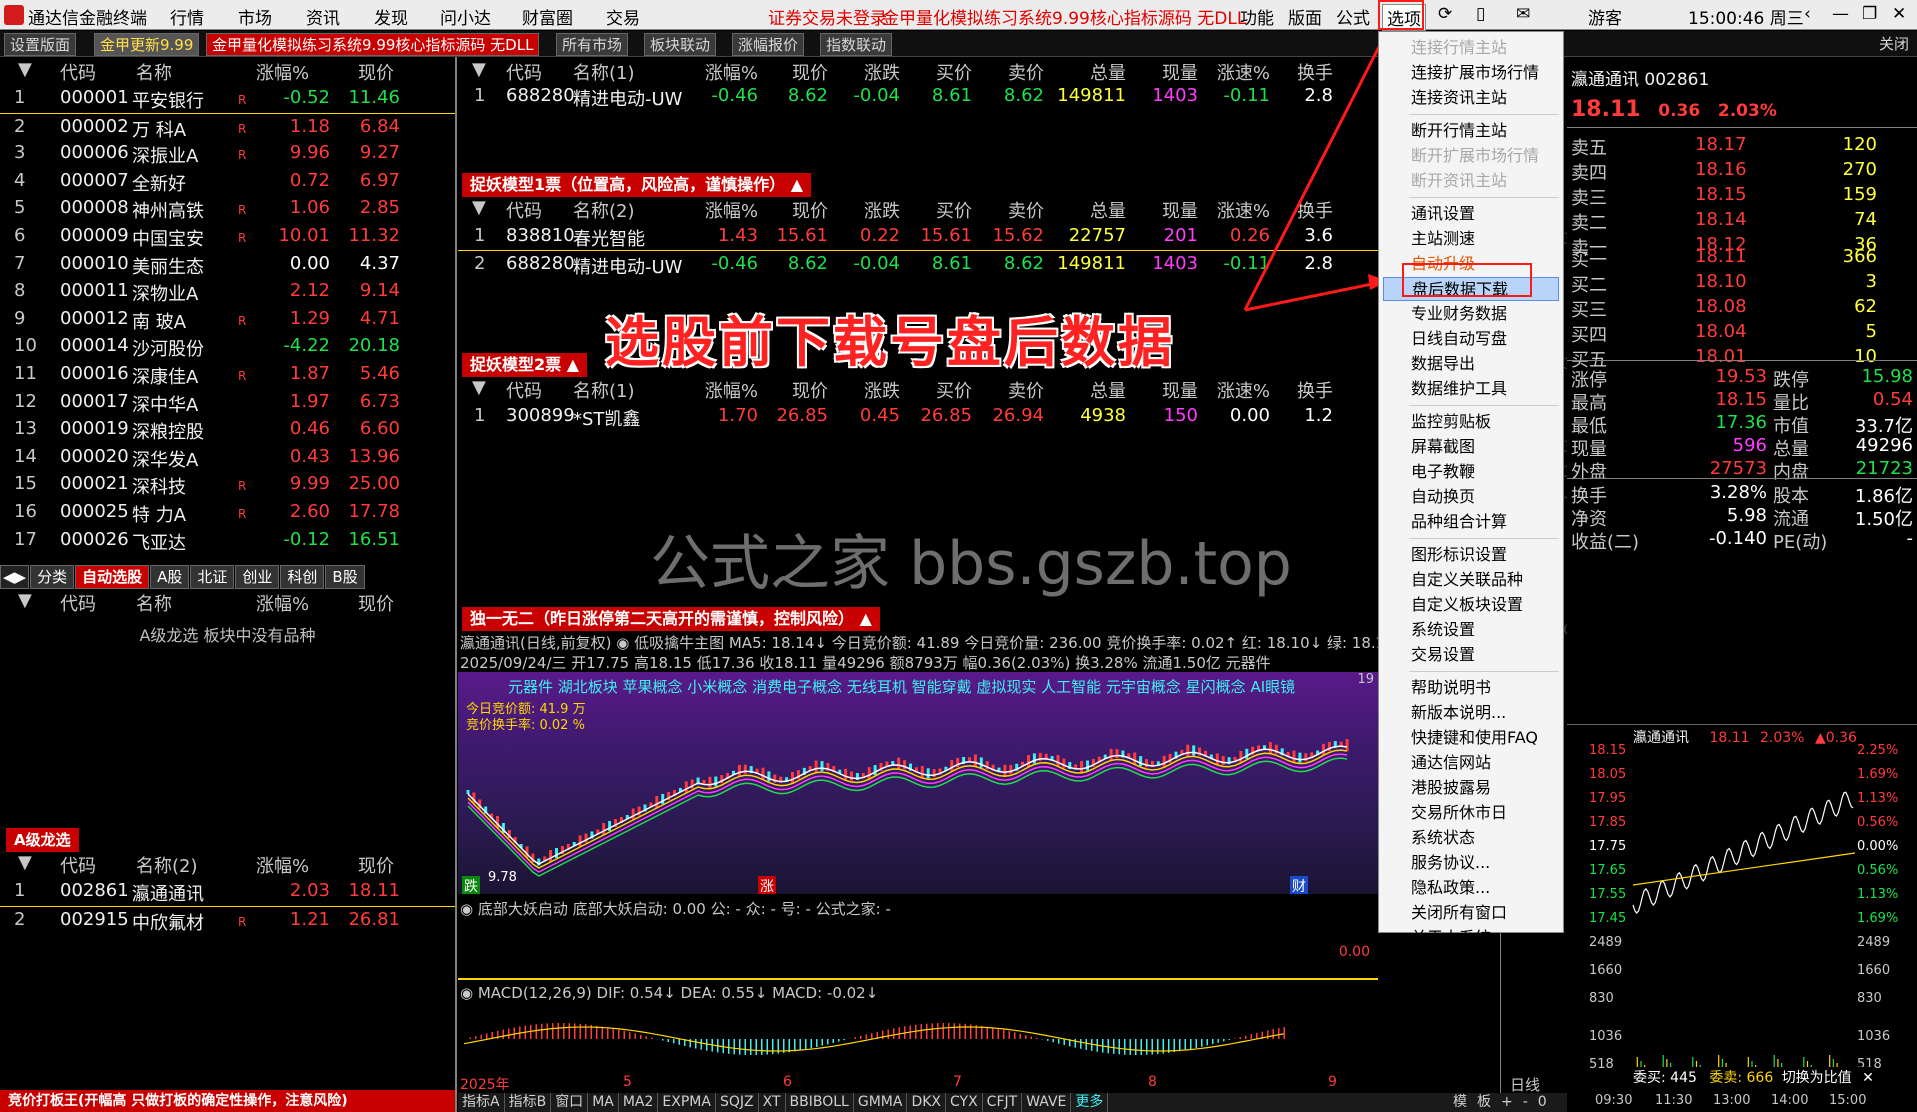  I want to click on cell-name: 精进电动-UW, so click(627, 266).